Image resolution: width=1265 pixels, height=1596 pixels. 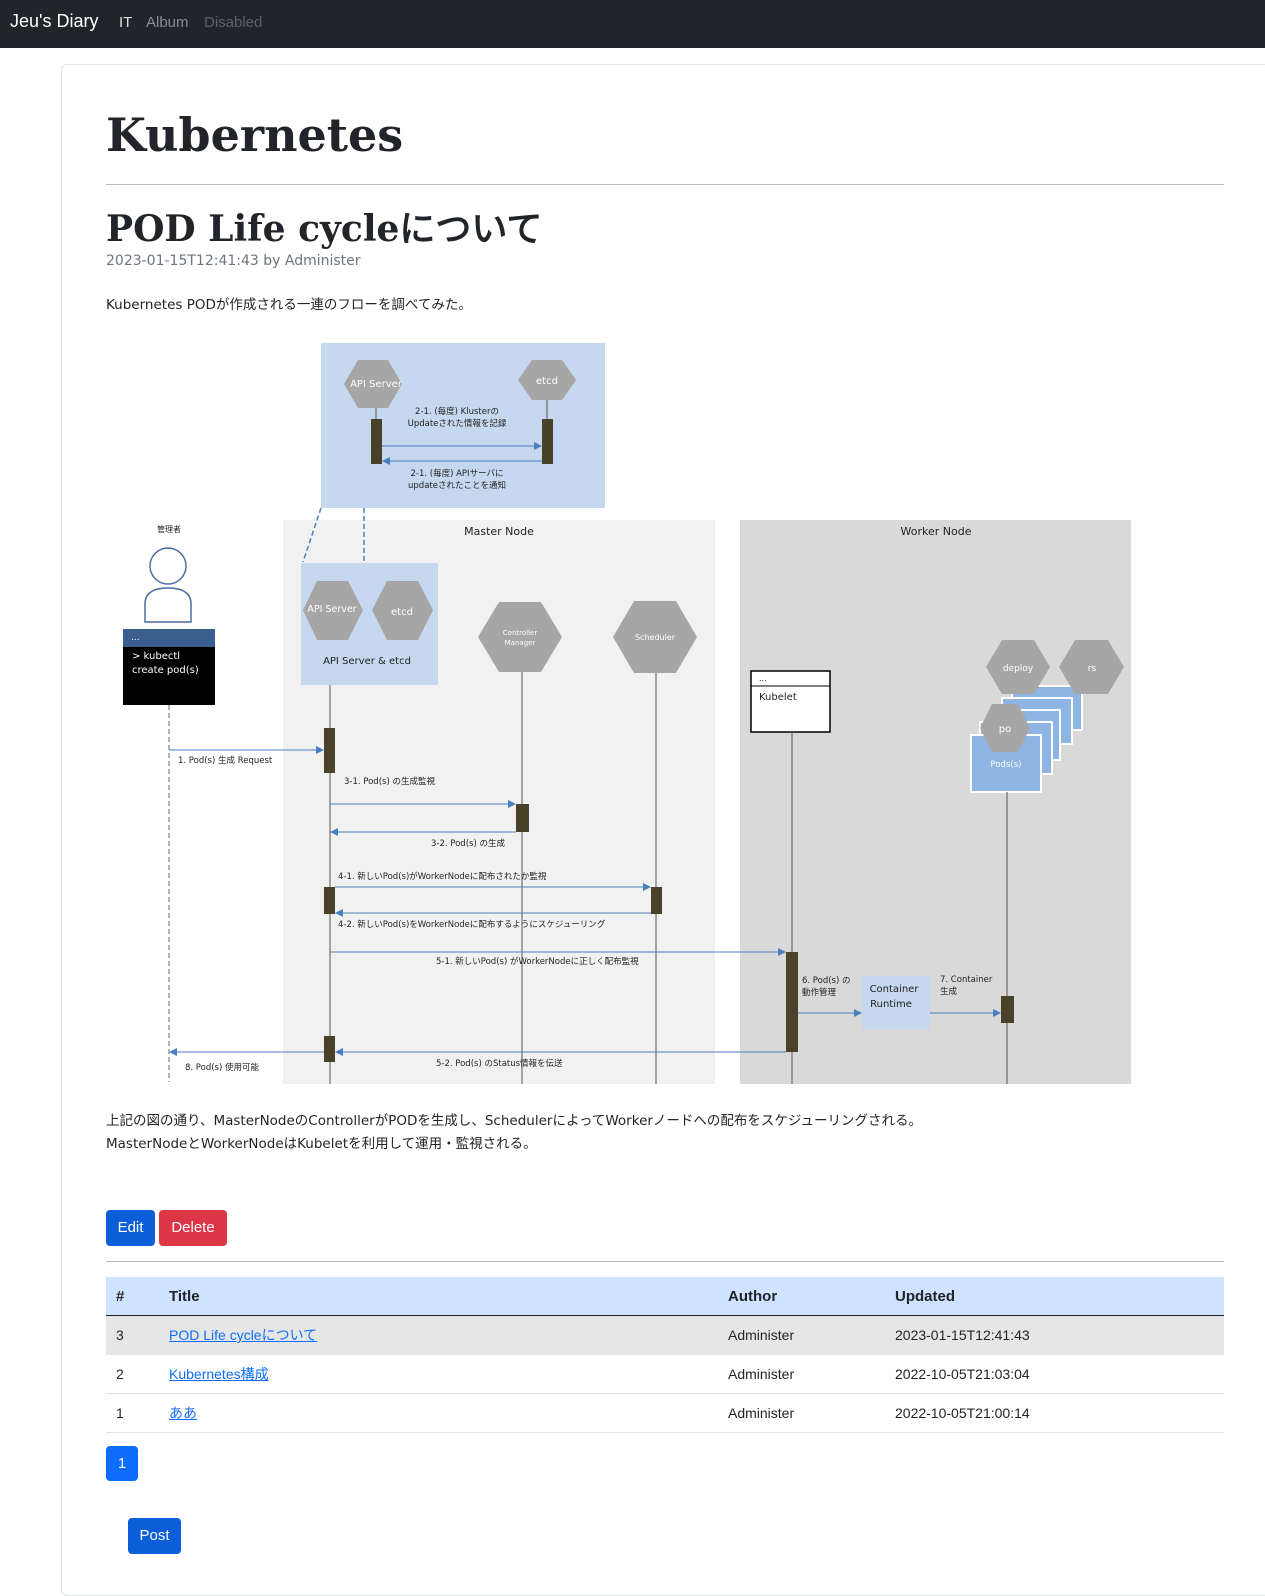 What do you see at coordinates (222, 1067) in the screenshot?
I see `msg8-label: 8. Pod(s) 使用可能` at bounding box center [222, 1067].